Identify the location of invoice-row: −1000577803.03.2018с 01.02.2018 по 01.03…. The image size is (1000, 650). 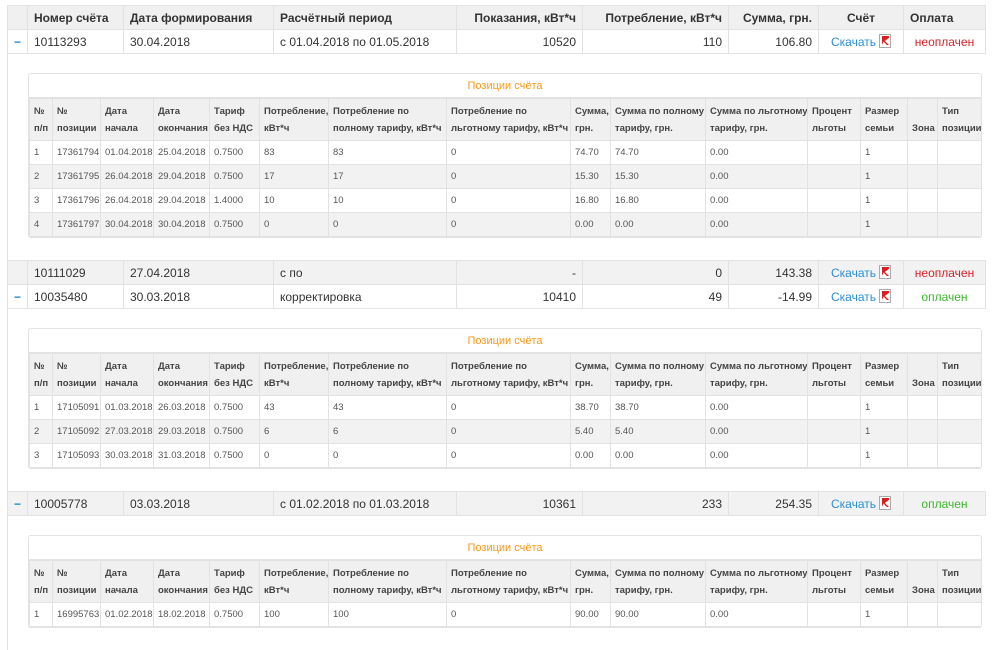
(497, 504).